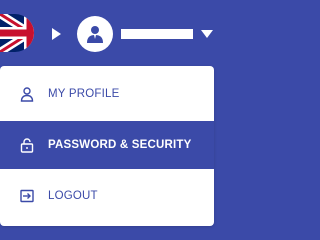 This screenshot has width=320, height=240. What do you see at coordinates (27, 145) in the screenshot?
I see `lock-icon` at bounding box center [27, 145].